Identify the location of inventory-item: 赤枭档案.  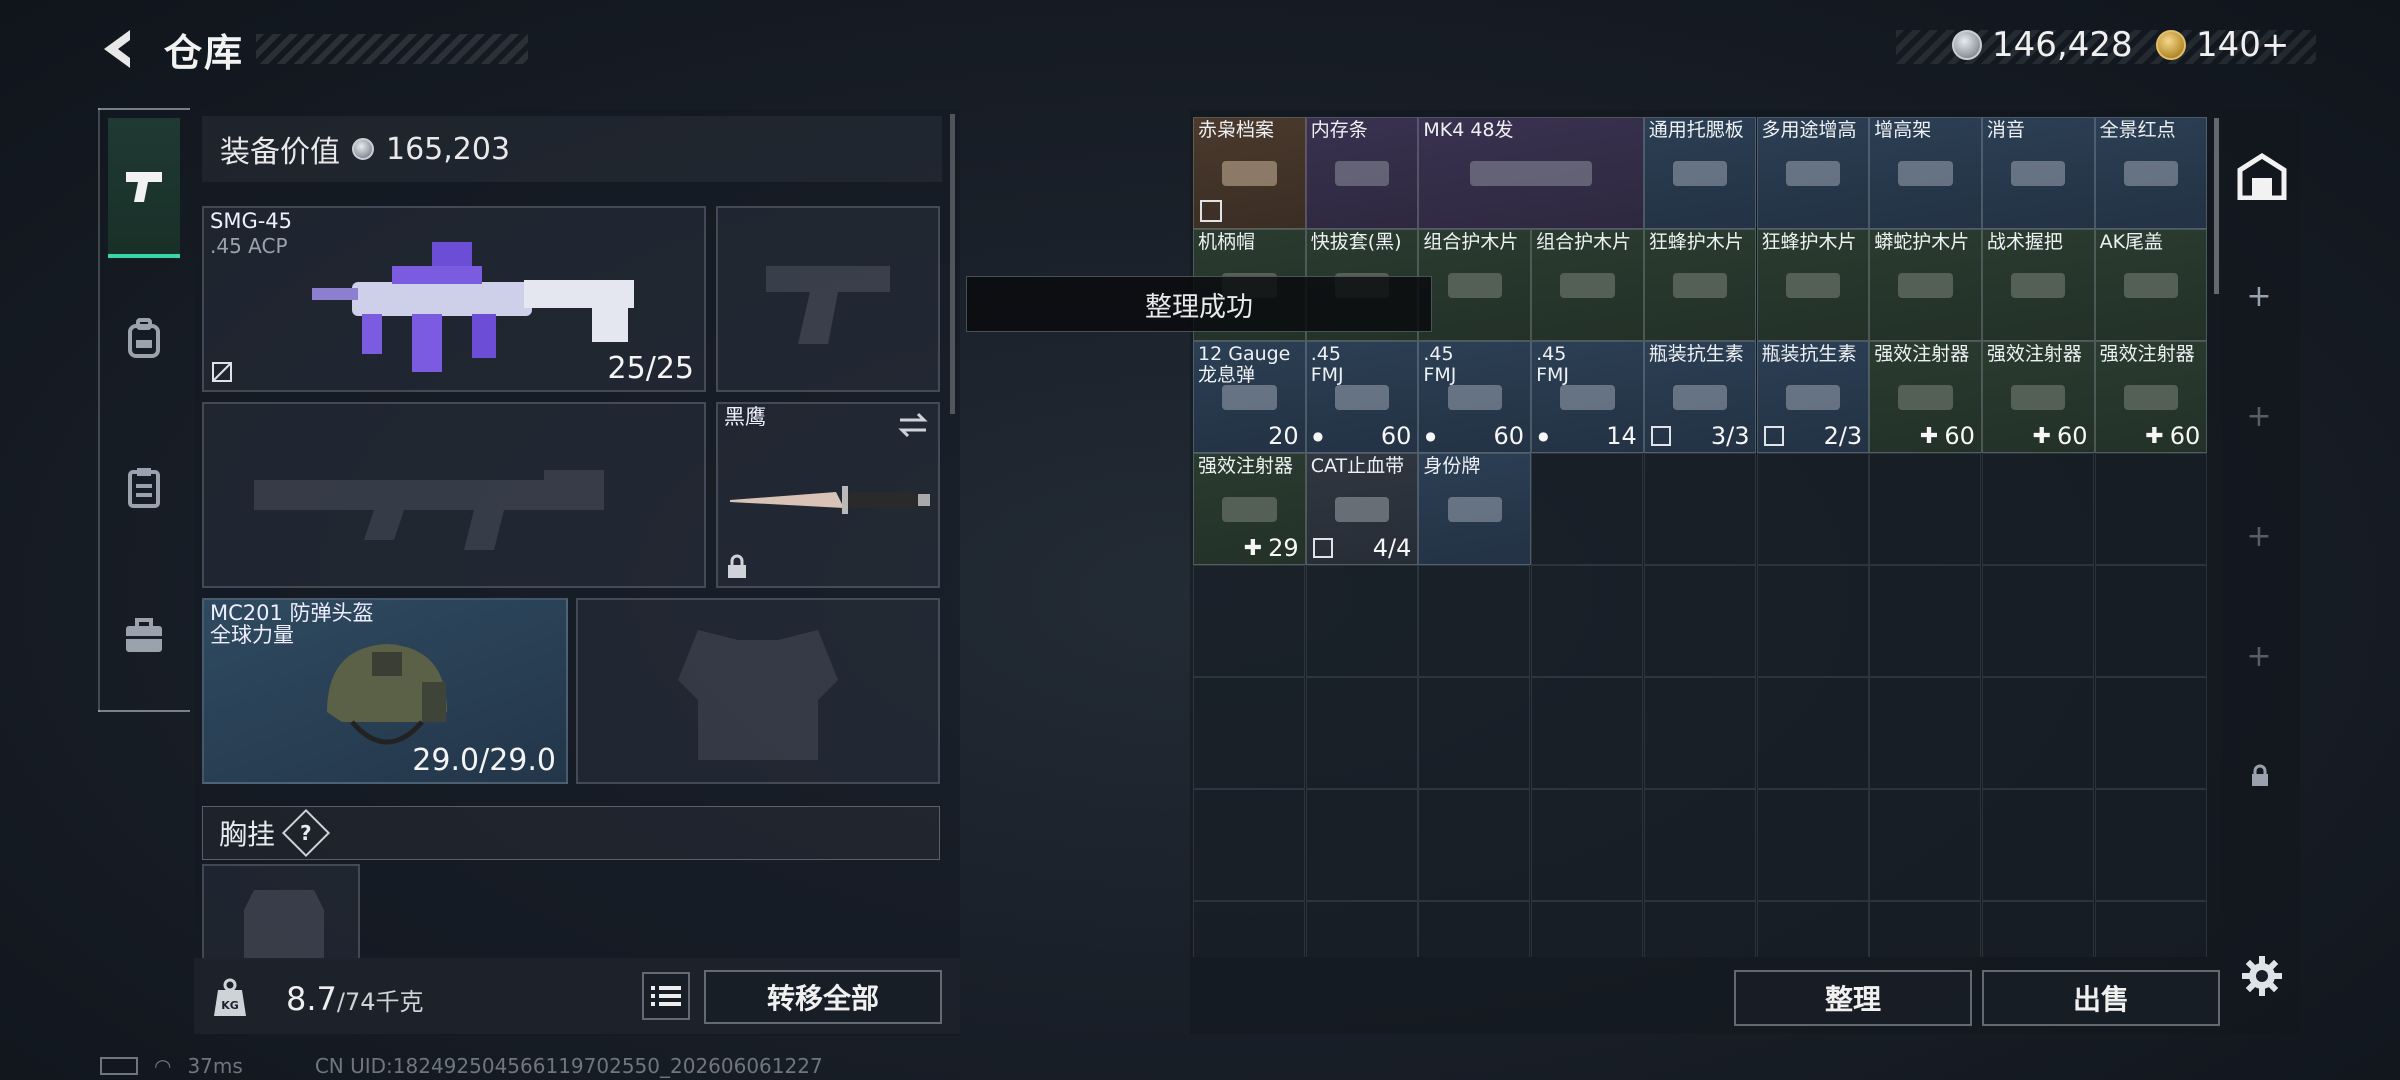
(1249, 173).